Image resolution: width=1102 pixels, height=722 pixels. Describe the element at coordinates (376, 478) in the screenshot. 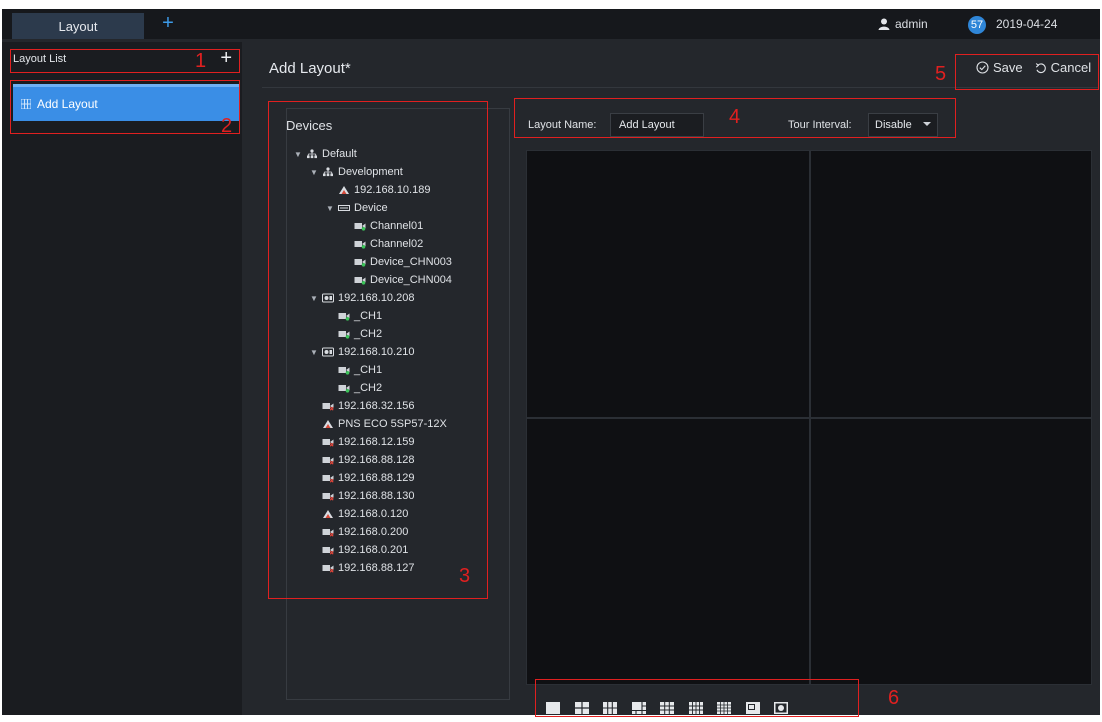

I see `tree-node-label: 192.168.88.129` at that location.